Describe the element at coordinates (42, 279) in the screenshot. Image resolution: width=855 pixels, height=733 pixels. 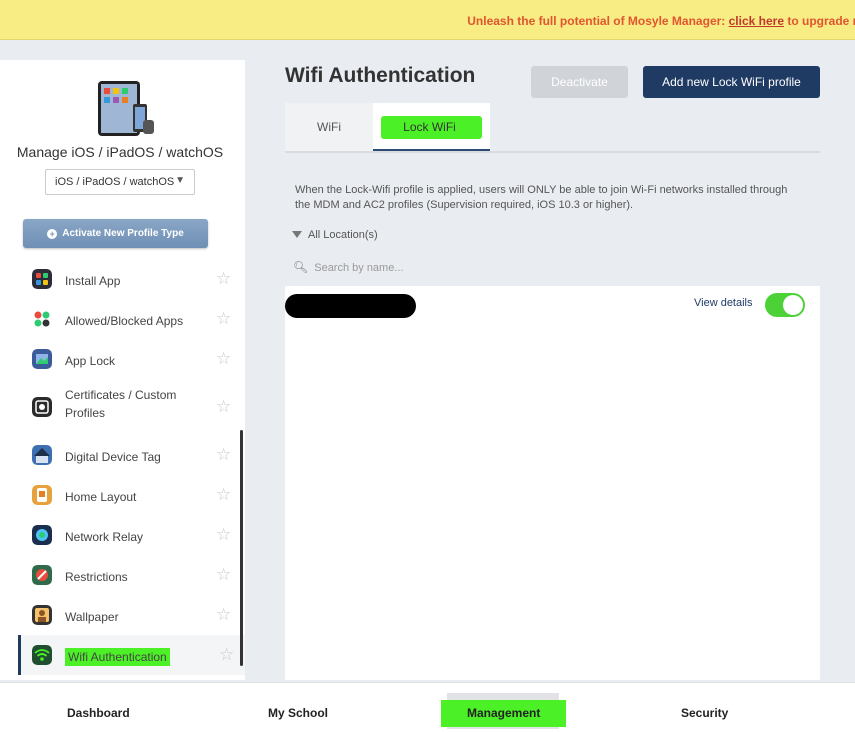
I see `install-app-icon` at that location.